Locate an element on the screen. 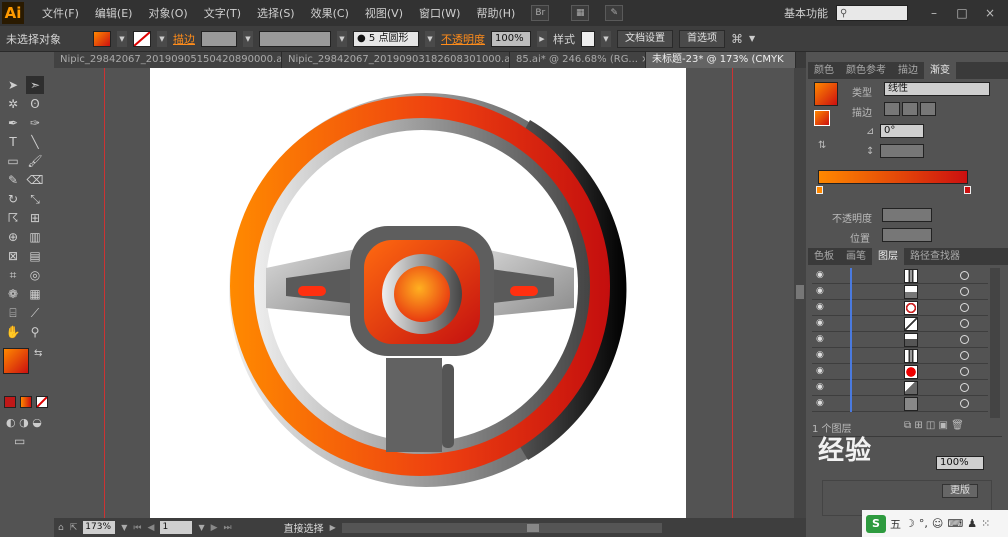  tab-gradient: 渐变 is located at coordinates (940, 70).